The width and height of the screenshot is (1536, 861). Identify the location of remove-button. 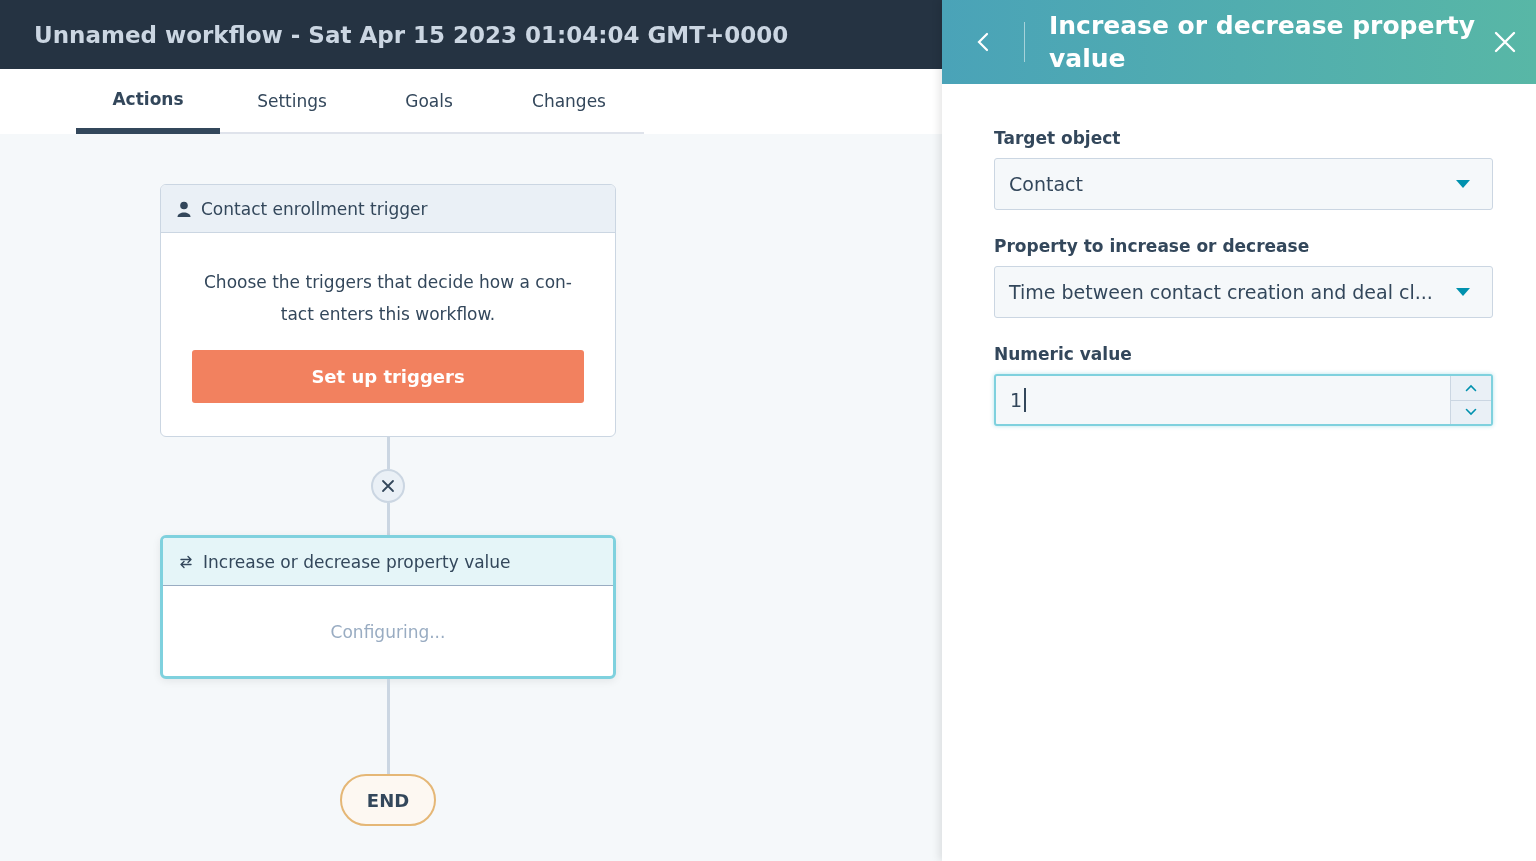
(388, 486).